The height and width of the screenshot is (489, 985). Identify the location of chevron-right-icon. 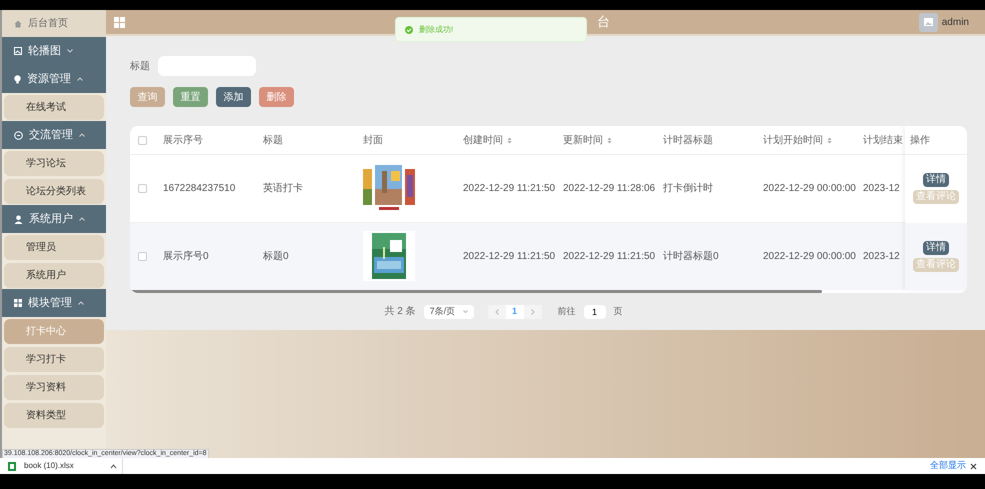
(532, 311).